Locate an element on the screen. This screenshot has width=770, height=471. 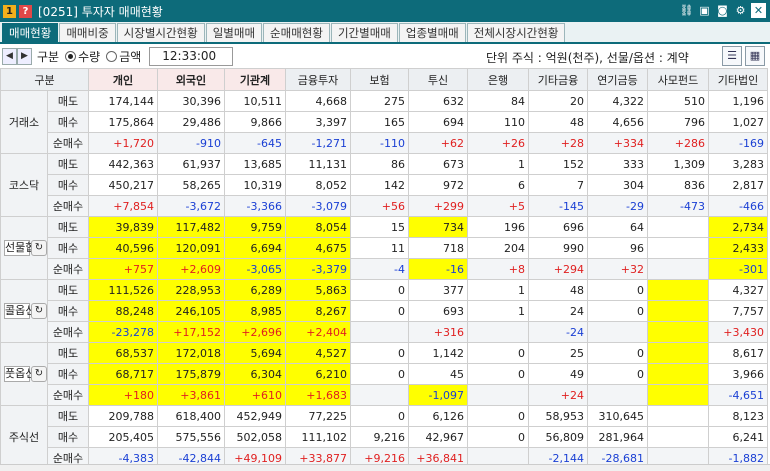
table-cell: 88,248 is located at coordinates (123, 311).